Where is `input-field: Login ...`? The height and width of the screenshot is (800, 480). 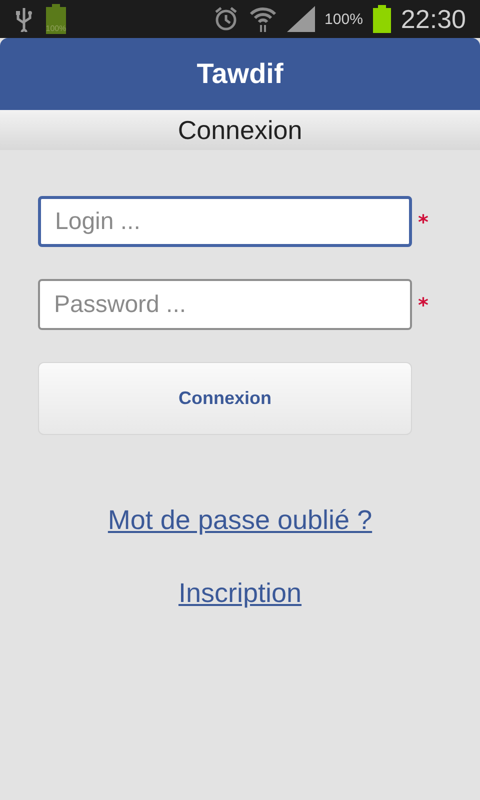 input-field: Login ... is located at coordinates (225, 221).